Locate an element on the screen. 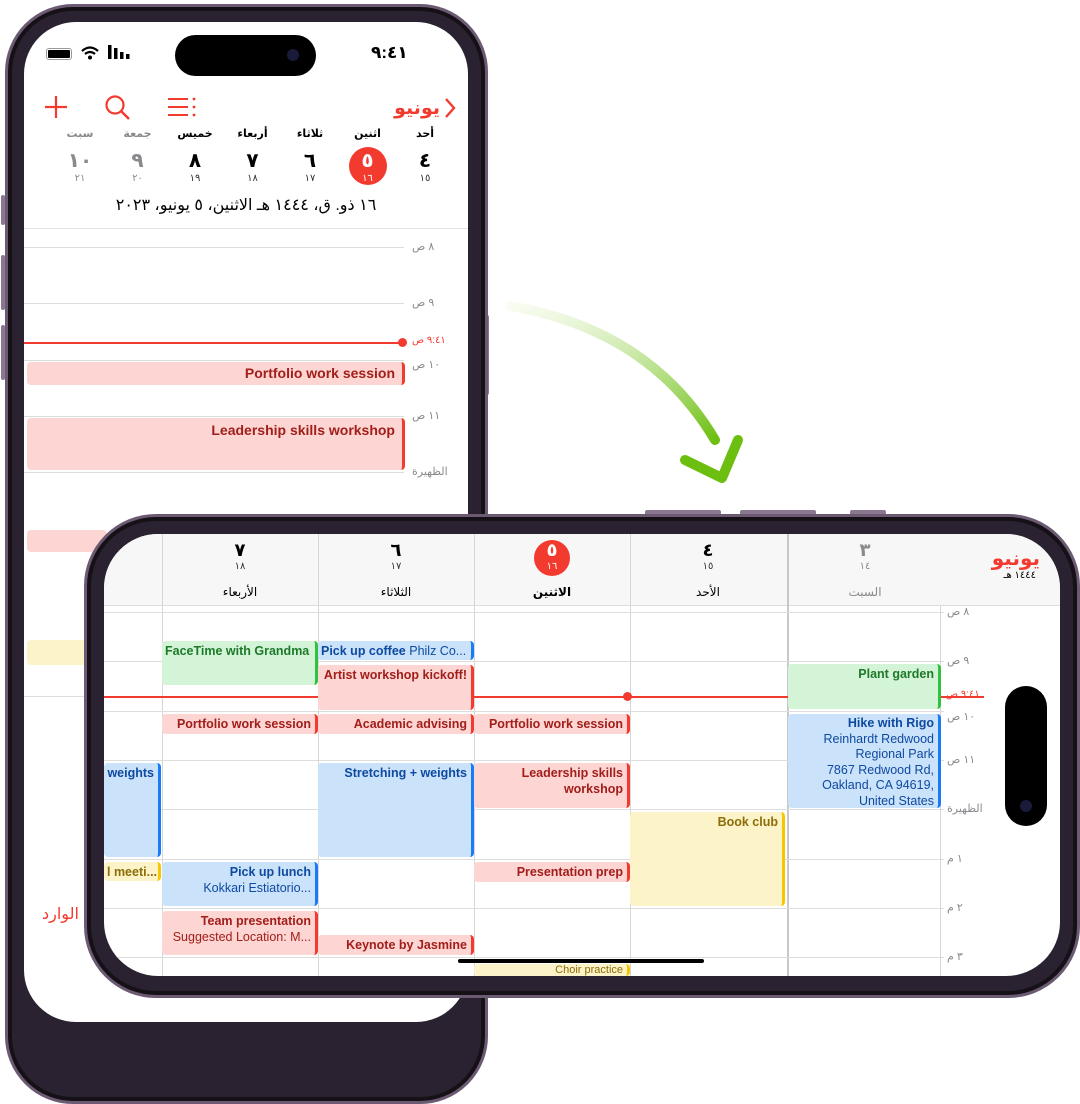 This screenshot has height=1104, width=1080. full-date: ١٦ ذو. ق، ١٤٤٤ هـ الاثنين، ٥ يونيو، ٢٠٢٣ is located at coordinates (246, 205).